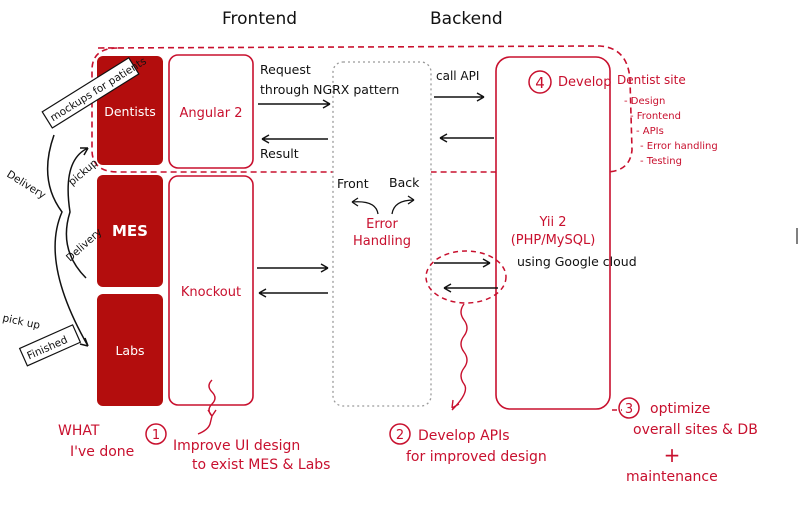  What do you see at coordinates (259, 19) in the screenshot?
I see `frontend-header: Frontend` at bounding box center [259, 19].